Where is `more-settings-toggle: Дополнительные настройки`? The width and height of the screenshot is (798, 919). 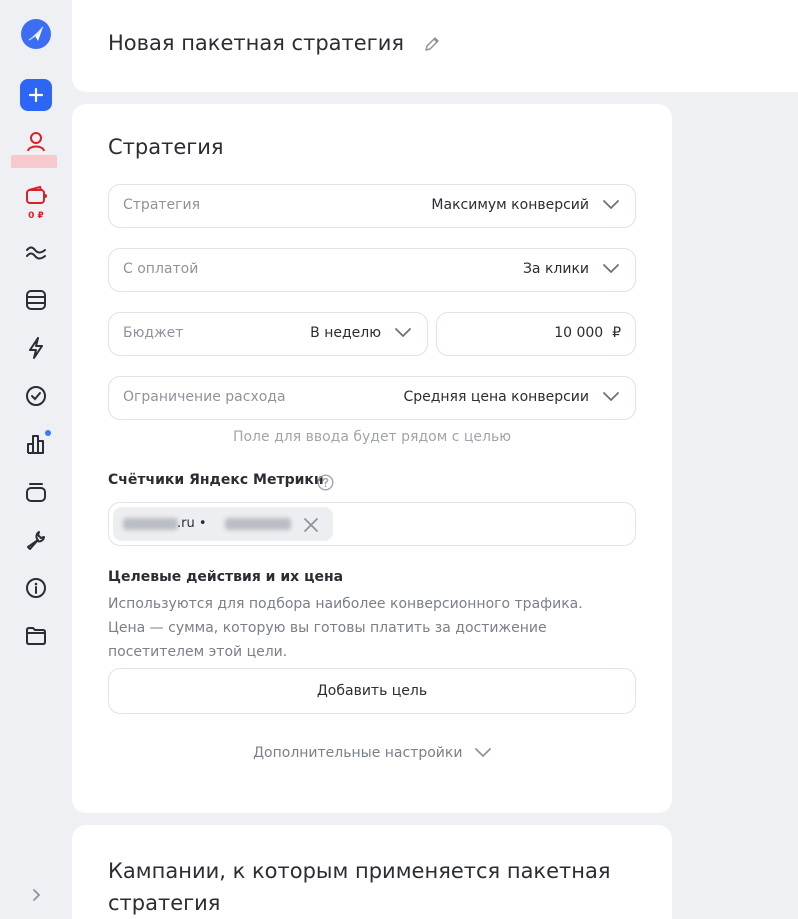
more-settings-toggle: Дополнительные настройки is located at coordinates (372, 753).